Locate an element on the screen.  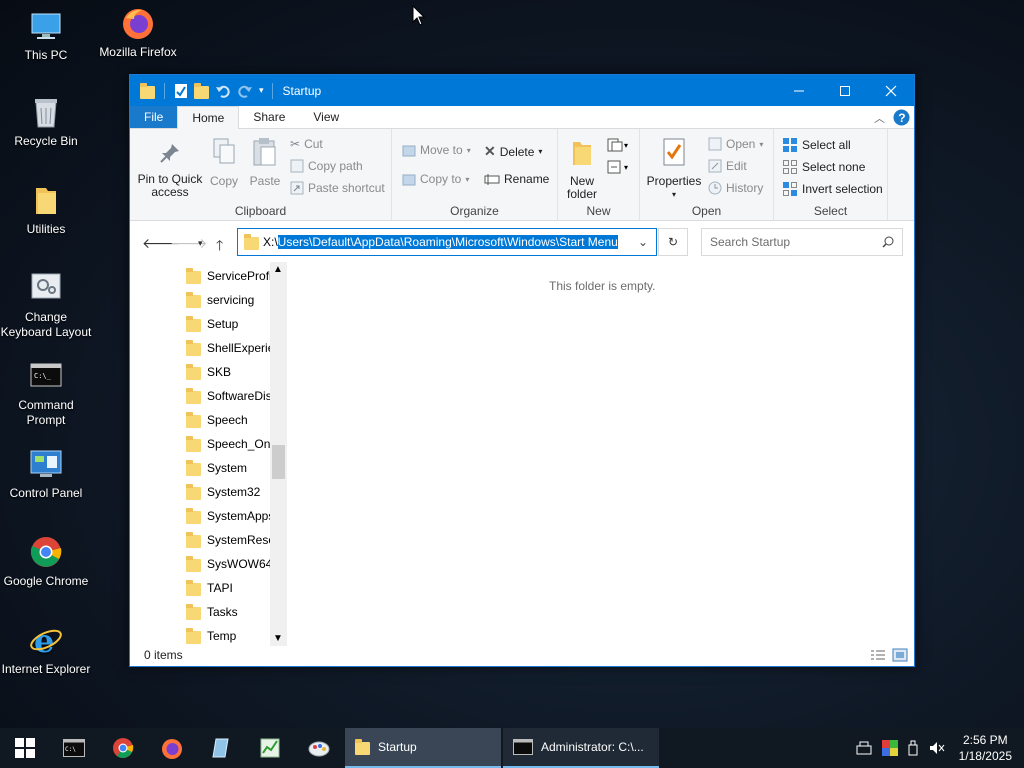
dropdown-arrow-icon: ▾ is located at coordinates (761, 144).